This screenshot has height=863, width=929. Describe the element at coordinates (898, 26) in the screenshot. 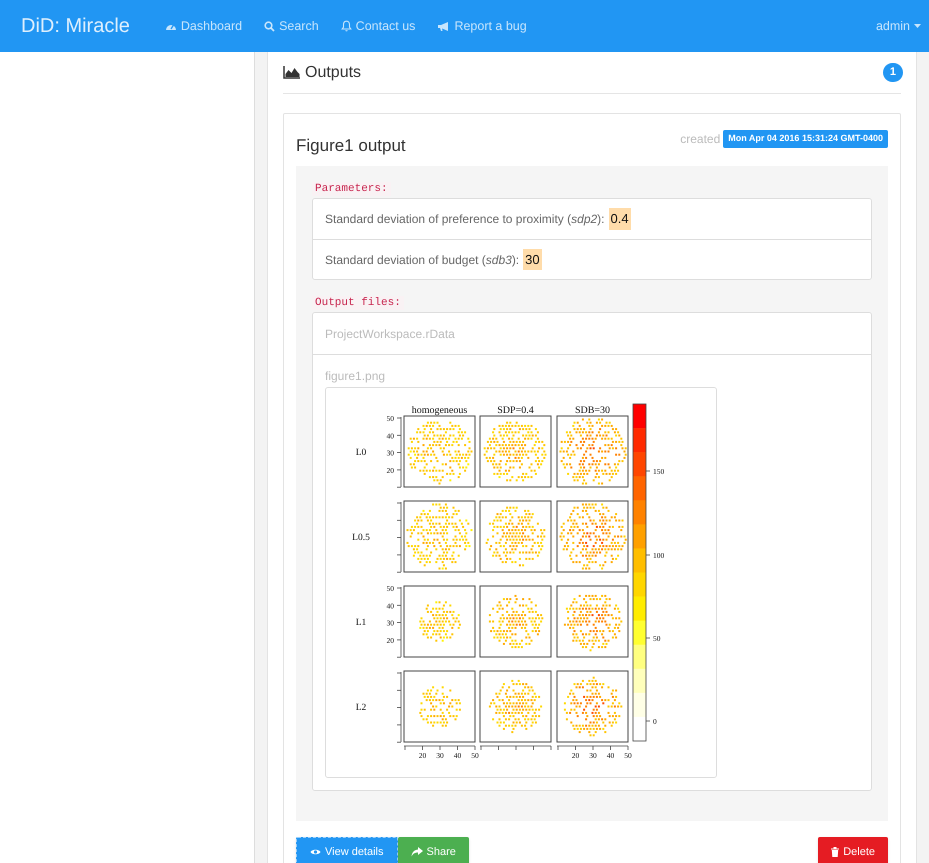

I see `user-menu: admin` at that location.